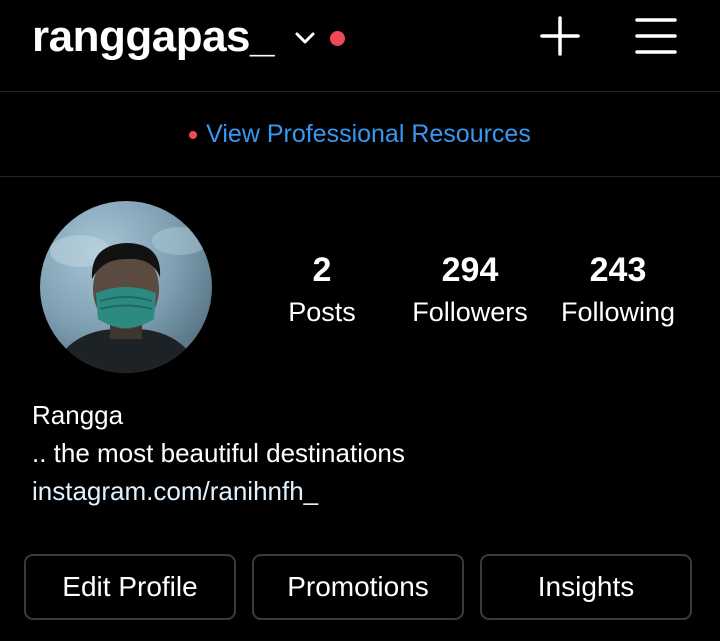 The height and width of the screenshot is (641, 720). Describe the element at coordinates (322, 270) in the screenshot. I see `posts-count: 2` at that location.